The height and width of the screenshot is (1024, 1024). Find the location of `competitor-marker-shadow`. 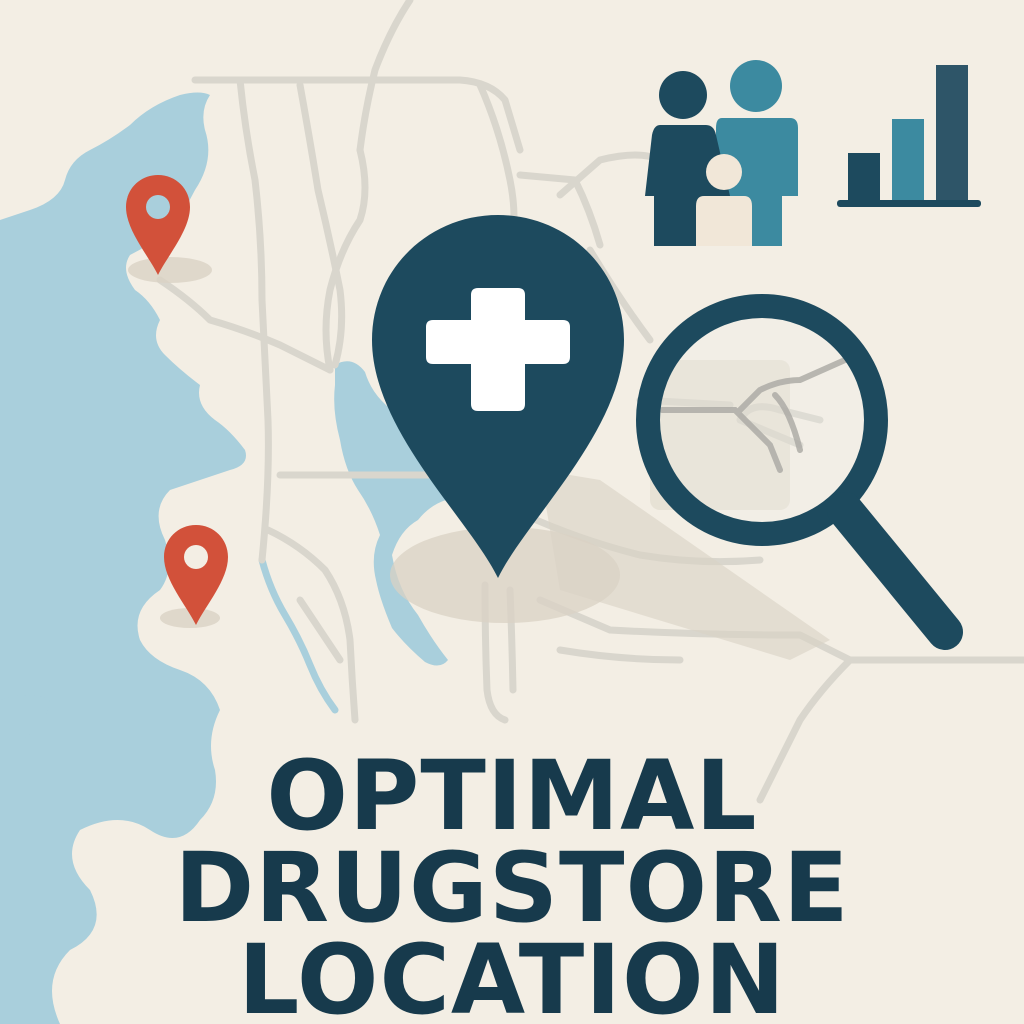

competitor-marker-shadow is located at coordinates (170, 270).